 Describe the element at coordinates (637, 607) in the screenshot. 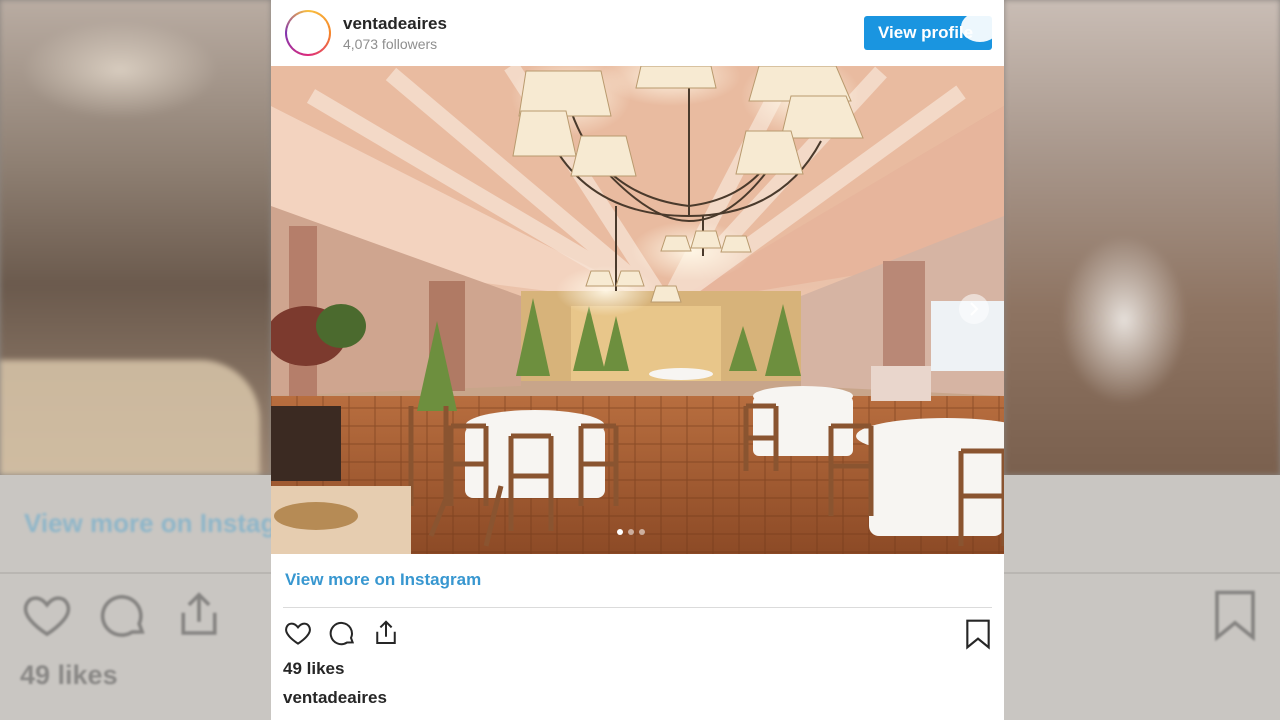

I see `divider` at that location.